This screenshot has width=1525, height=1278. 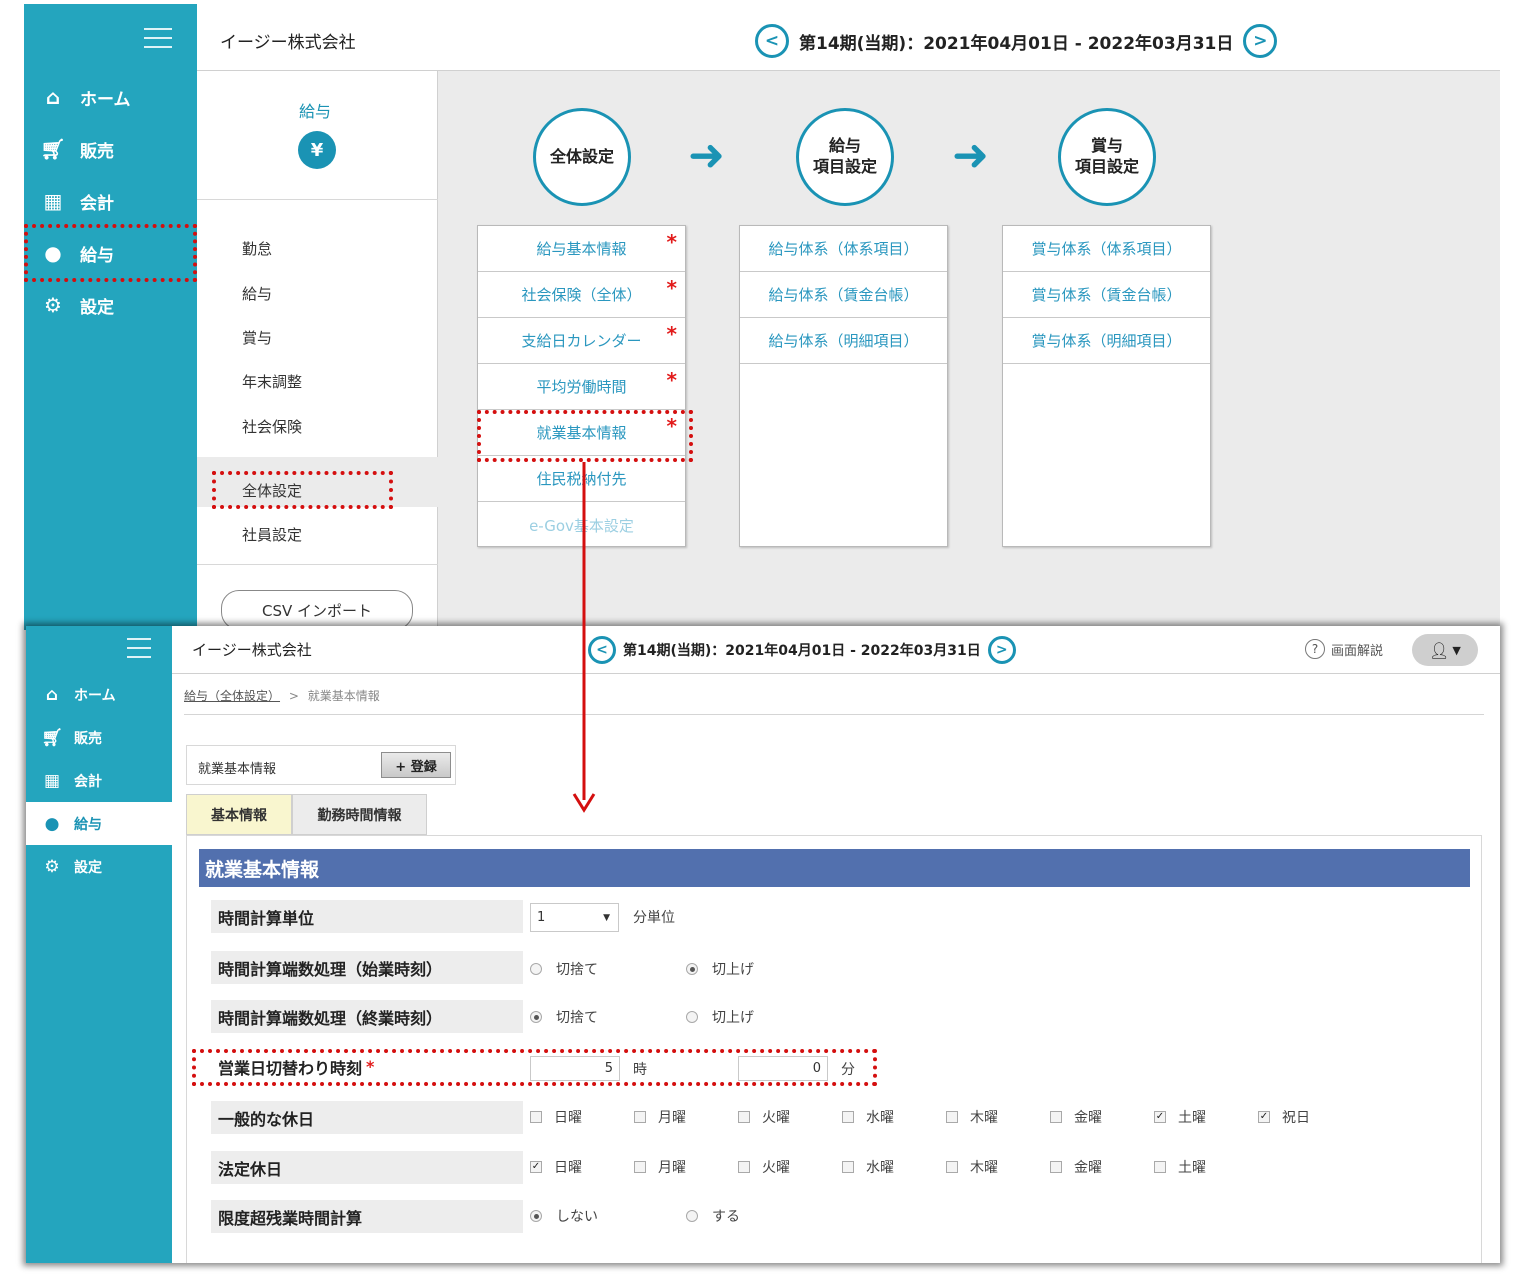 What do you see at coordinates (671, 288) in the screenshot?
I see `required-mark: *` at bounding box center [671, 288].